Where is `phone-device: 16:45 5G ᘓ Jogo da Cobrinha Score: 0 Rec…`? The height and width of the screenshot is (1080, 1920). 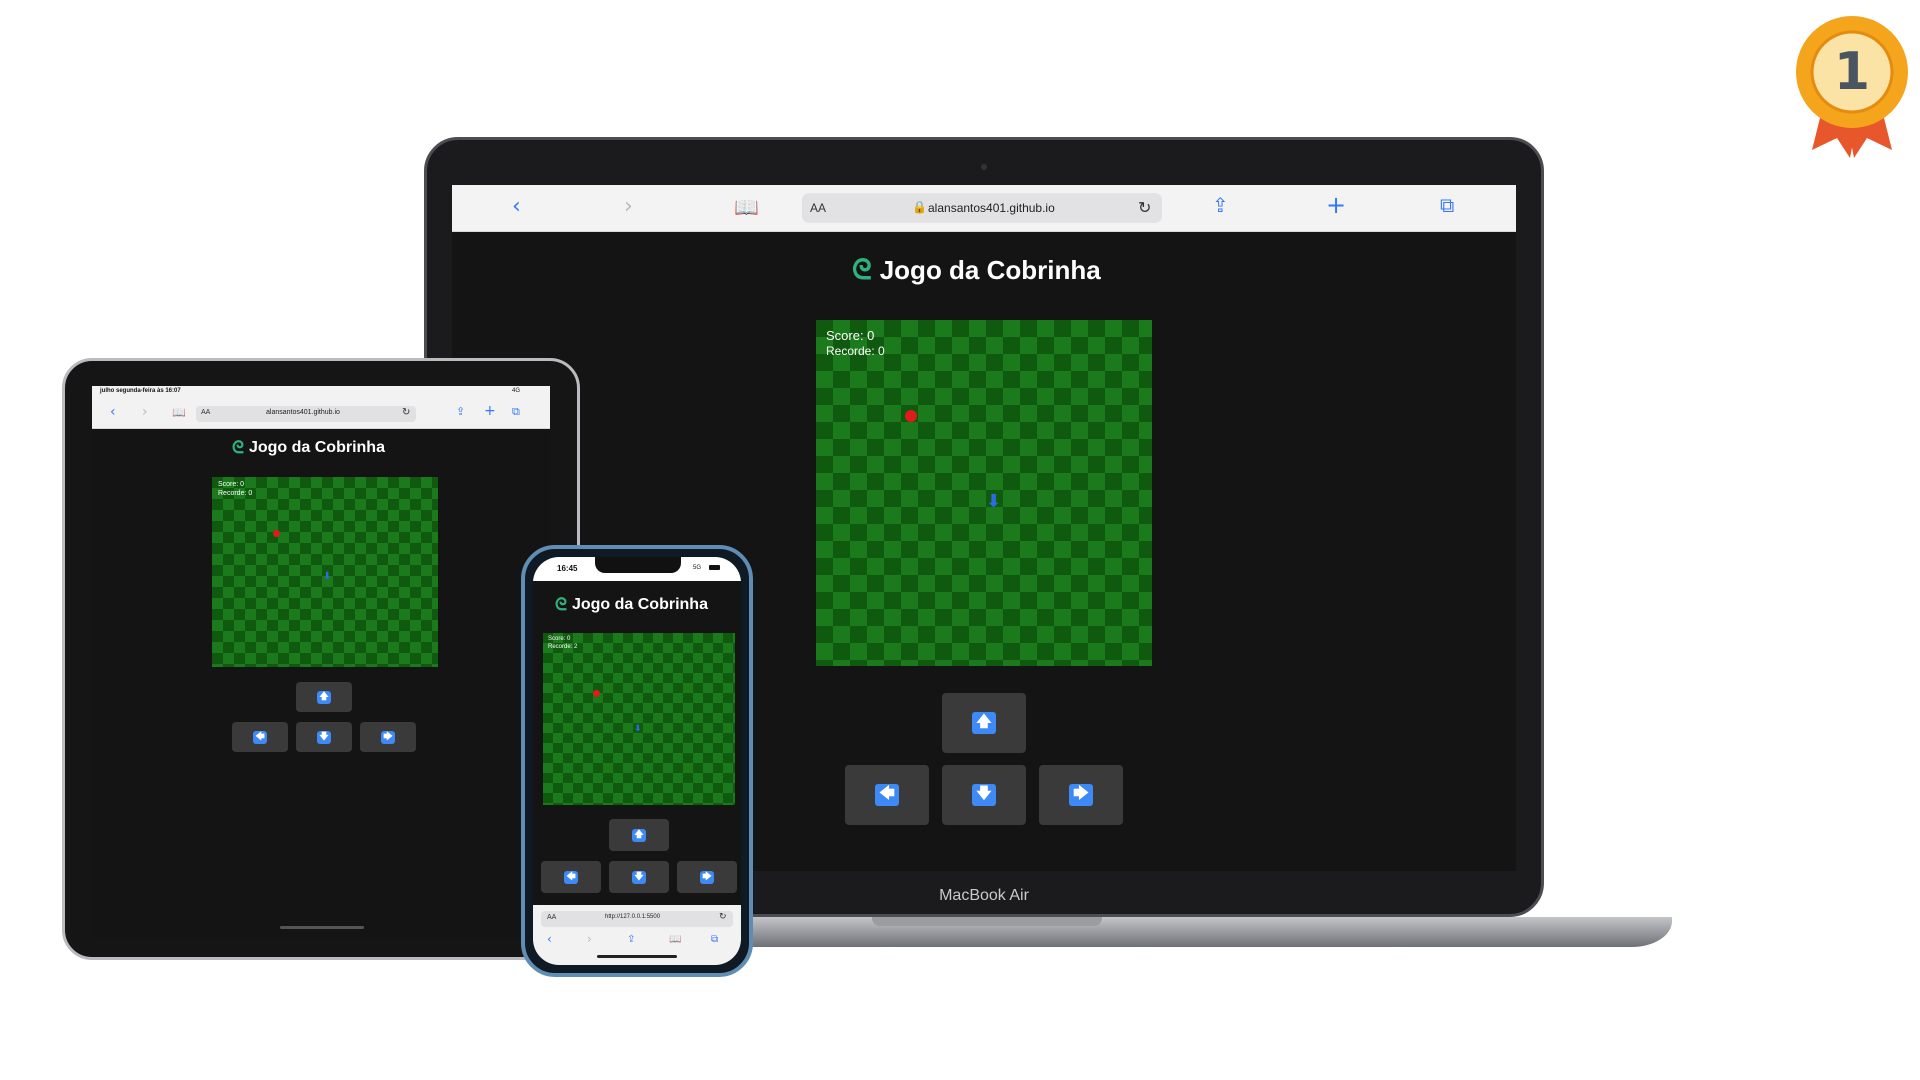
phone-device: 16:45 5G ᘓ Jogo da Cobrinha Score: 0 Rec… is located at coordinates (637, 761).